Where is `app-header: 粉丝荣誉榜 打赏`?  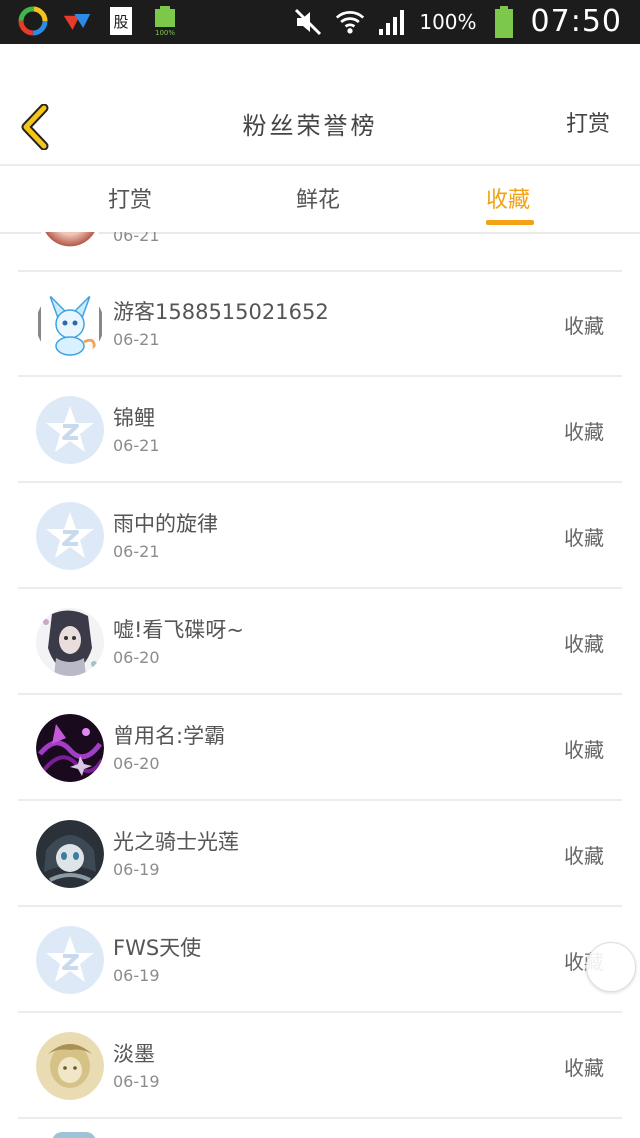 app-header: 粉丝荣誉榜 打赏 is located at coordinates (320, 105).